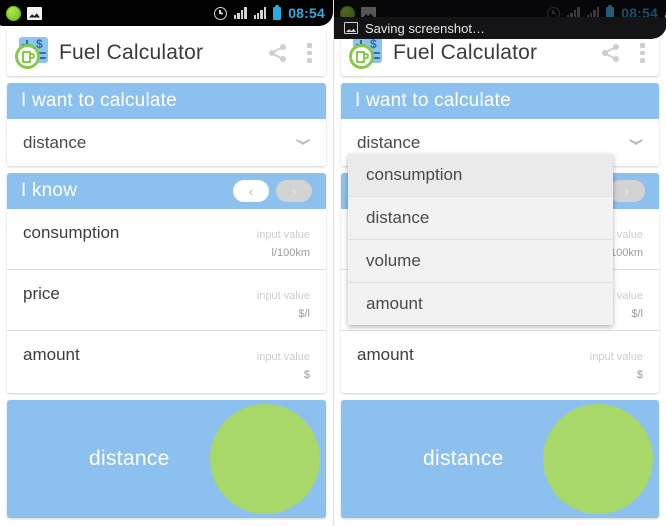 Image resolution: width=666 pixels, height=526 pixels. What do you see at coordinates (306, 13) in the screenshot?
I see `status-bar-clock: 08:54` at bounding box center [306, 13].